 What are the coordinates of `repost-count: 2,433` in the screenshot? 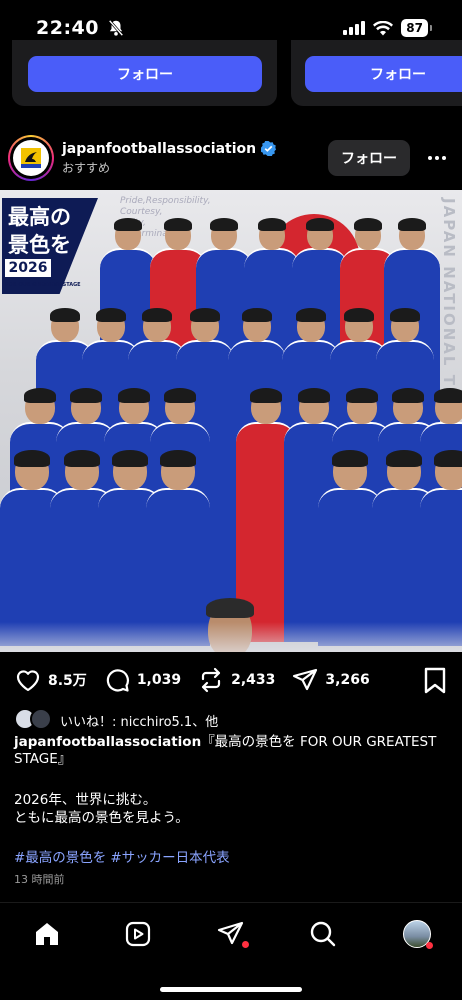 It's located at (253, 680).